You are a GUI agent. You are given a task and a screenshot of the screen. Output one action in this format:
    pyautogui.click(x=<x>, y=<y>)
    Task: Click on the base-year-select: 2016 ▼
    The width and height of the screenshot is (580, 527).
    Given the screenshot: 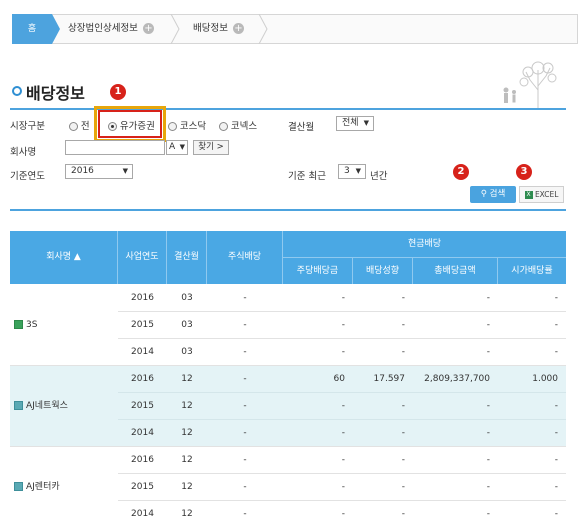 What is the action you would take?
    pyautogui.click(x=99, y=171)
    